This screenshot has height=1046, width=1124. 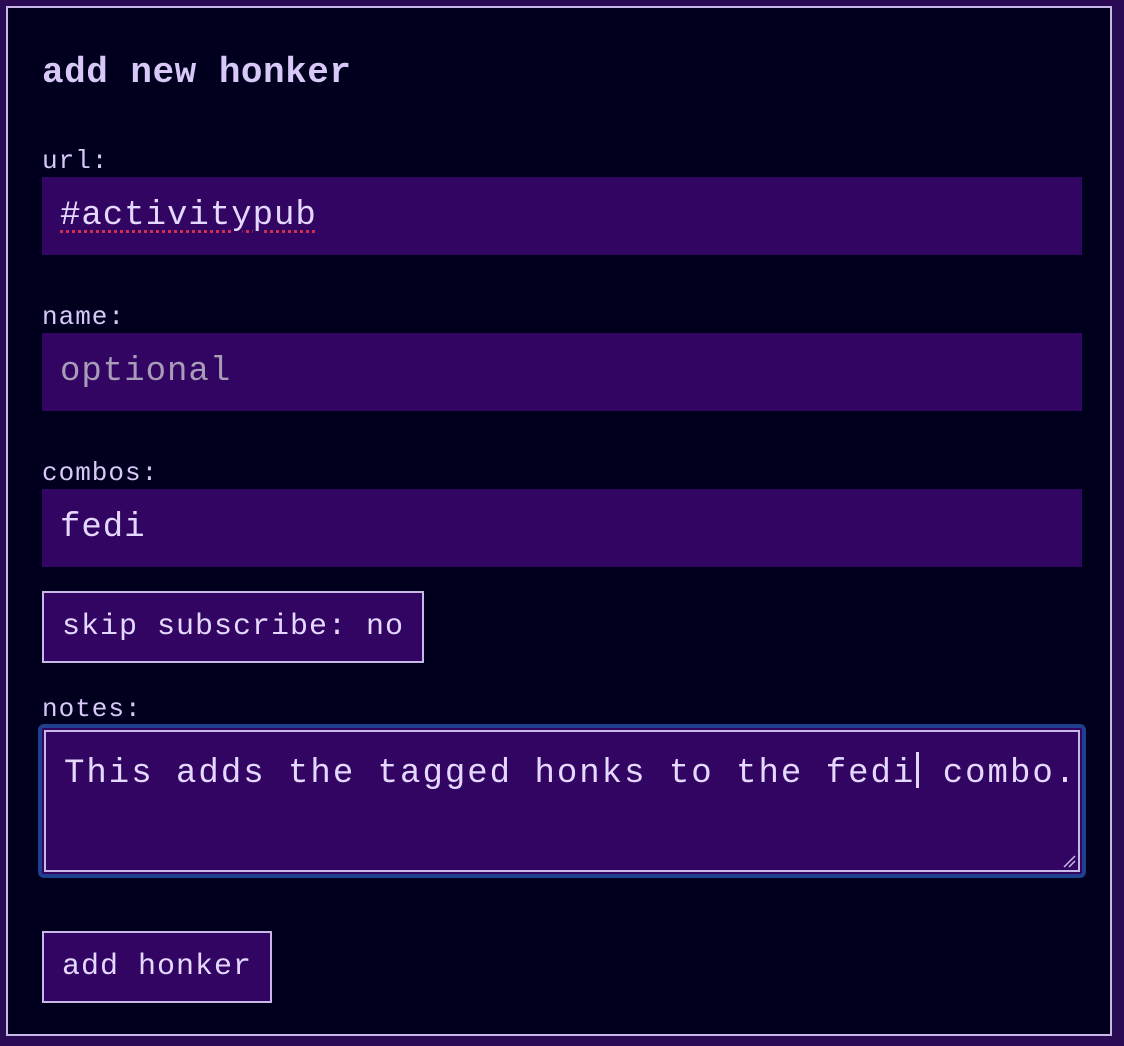 I want to click on combos-input: fedi, so click(x=562, y=528).